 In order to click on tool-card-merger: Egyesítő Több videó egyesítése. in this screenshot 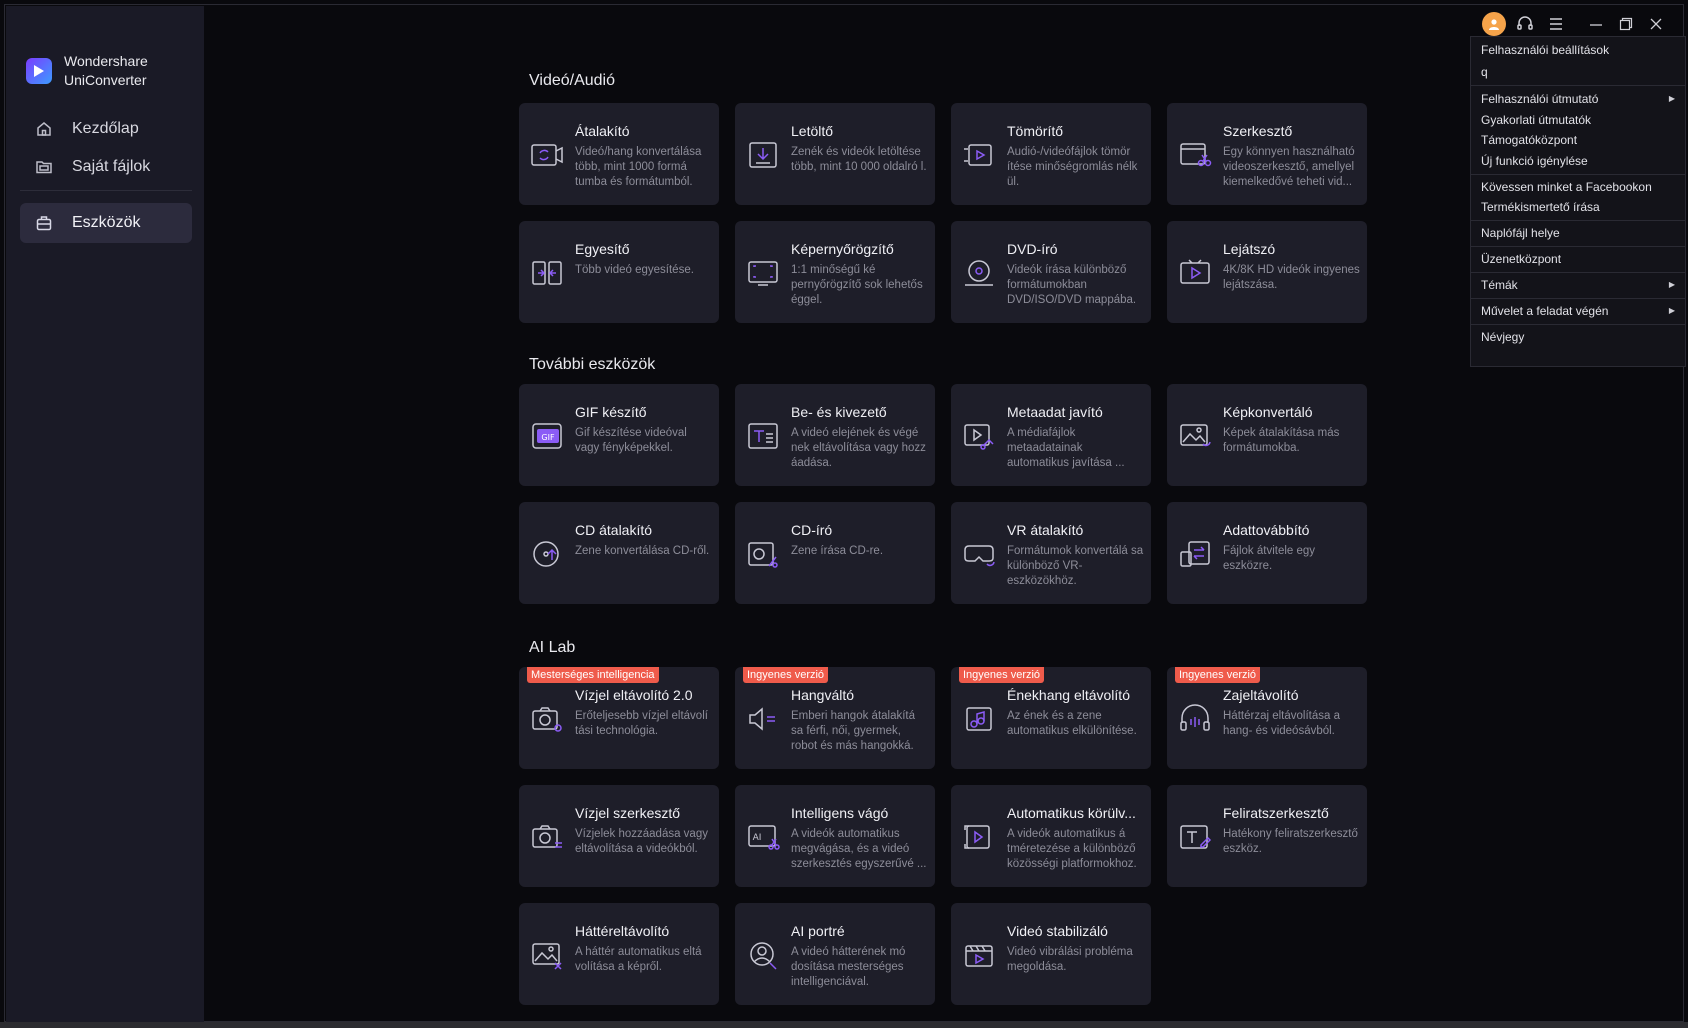, I will do `click(619, 272)`.